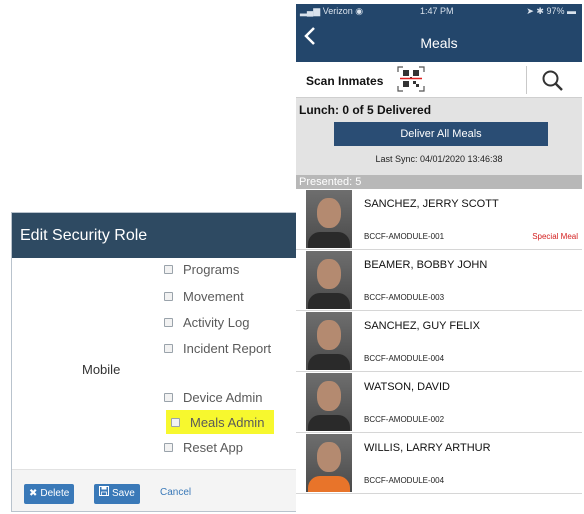  What do you see at coordinates (404, 419) in the screenshot?
I see `inmate-location: BCCF-AMODULE-002` at bounding box center [404, 419].